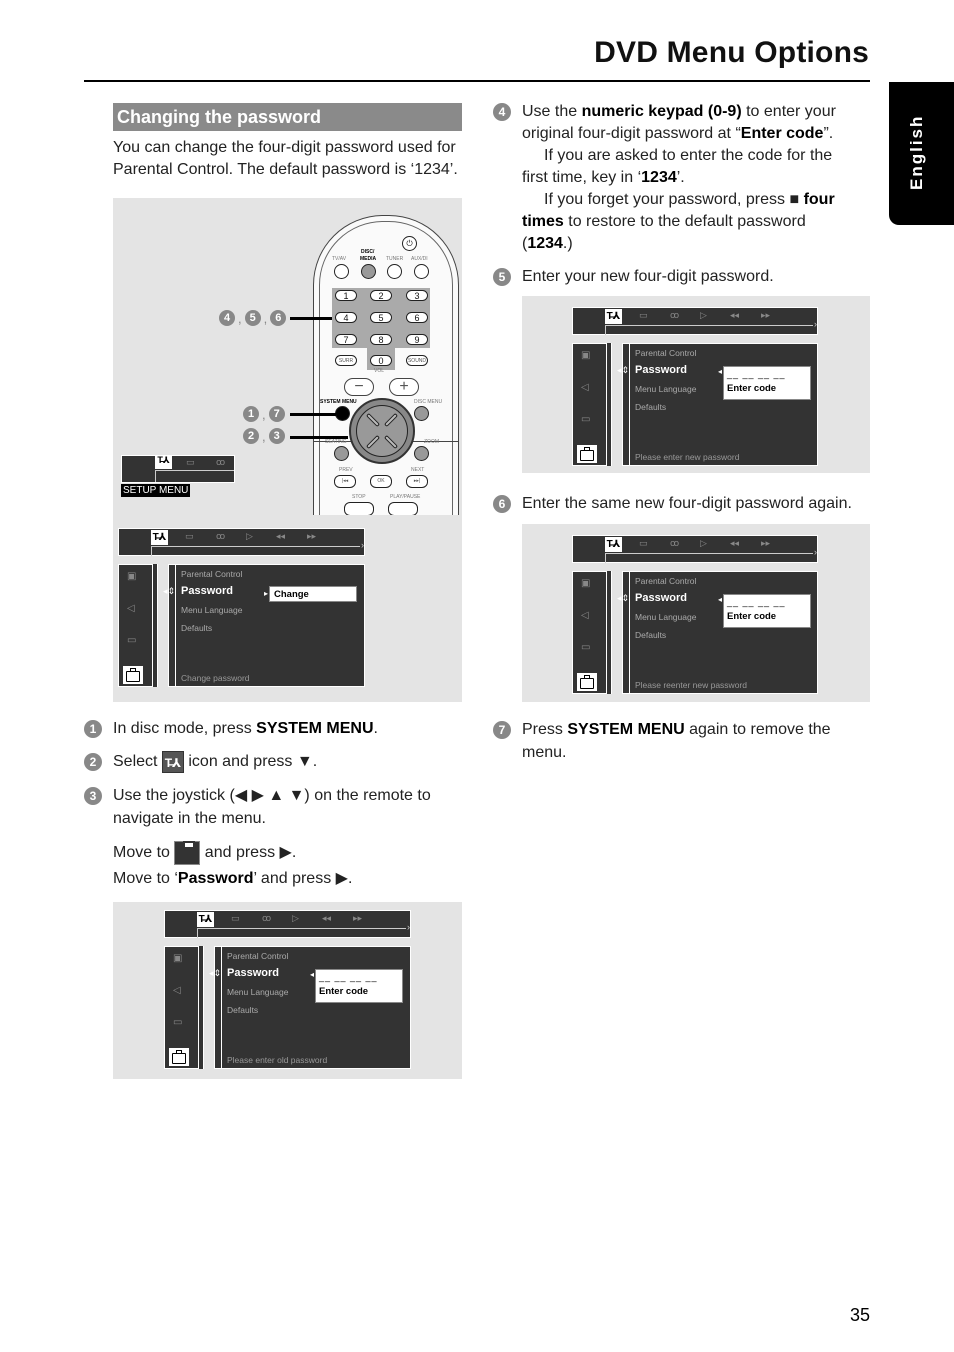 The image size is (954, 1352). What do you see at coordinates (172, 761) in the screenshot?
I see `tools-icon: T̶⅄` at bounding box center [172, 761].